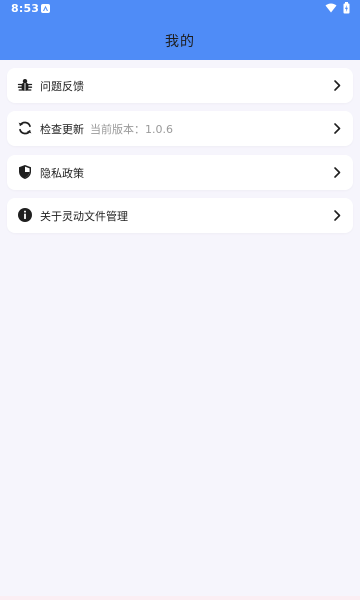  What do you see at coordinates (25, 215) in the screenshot?
I see `info-icon` at bounding box center [25, 215].